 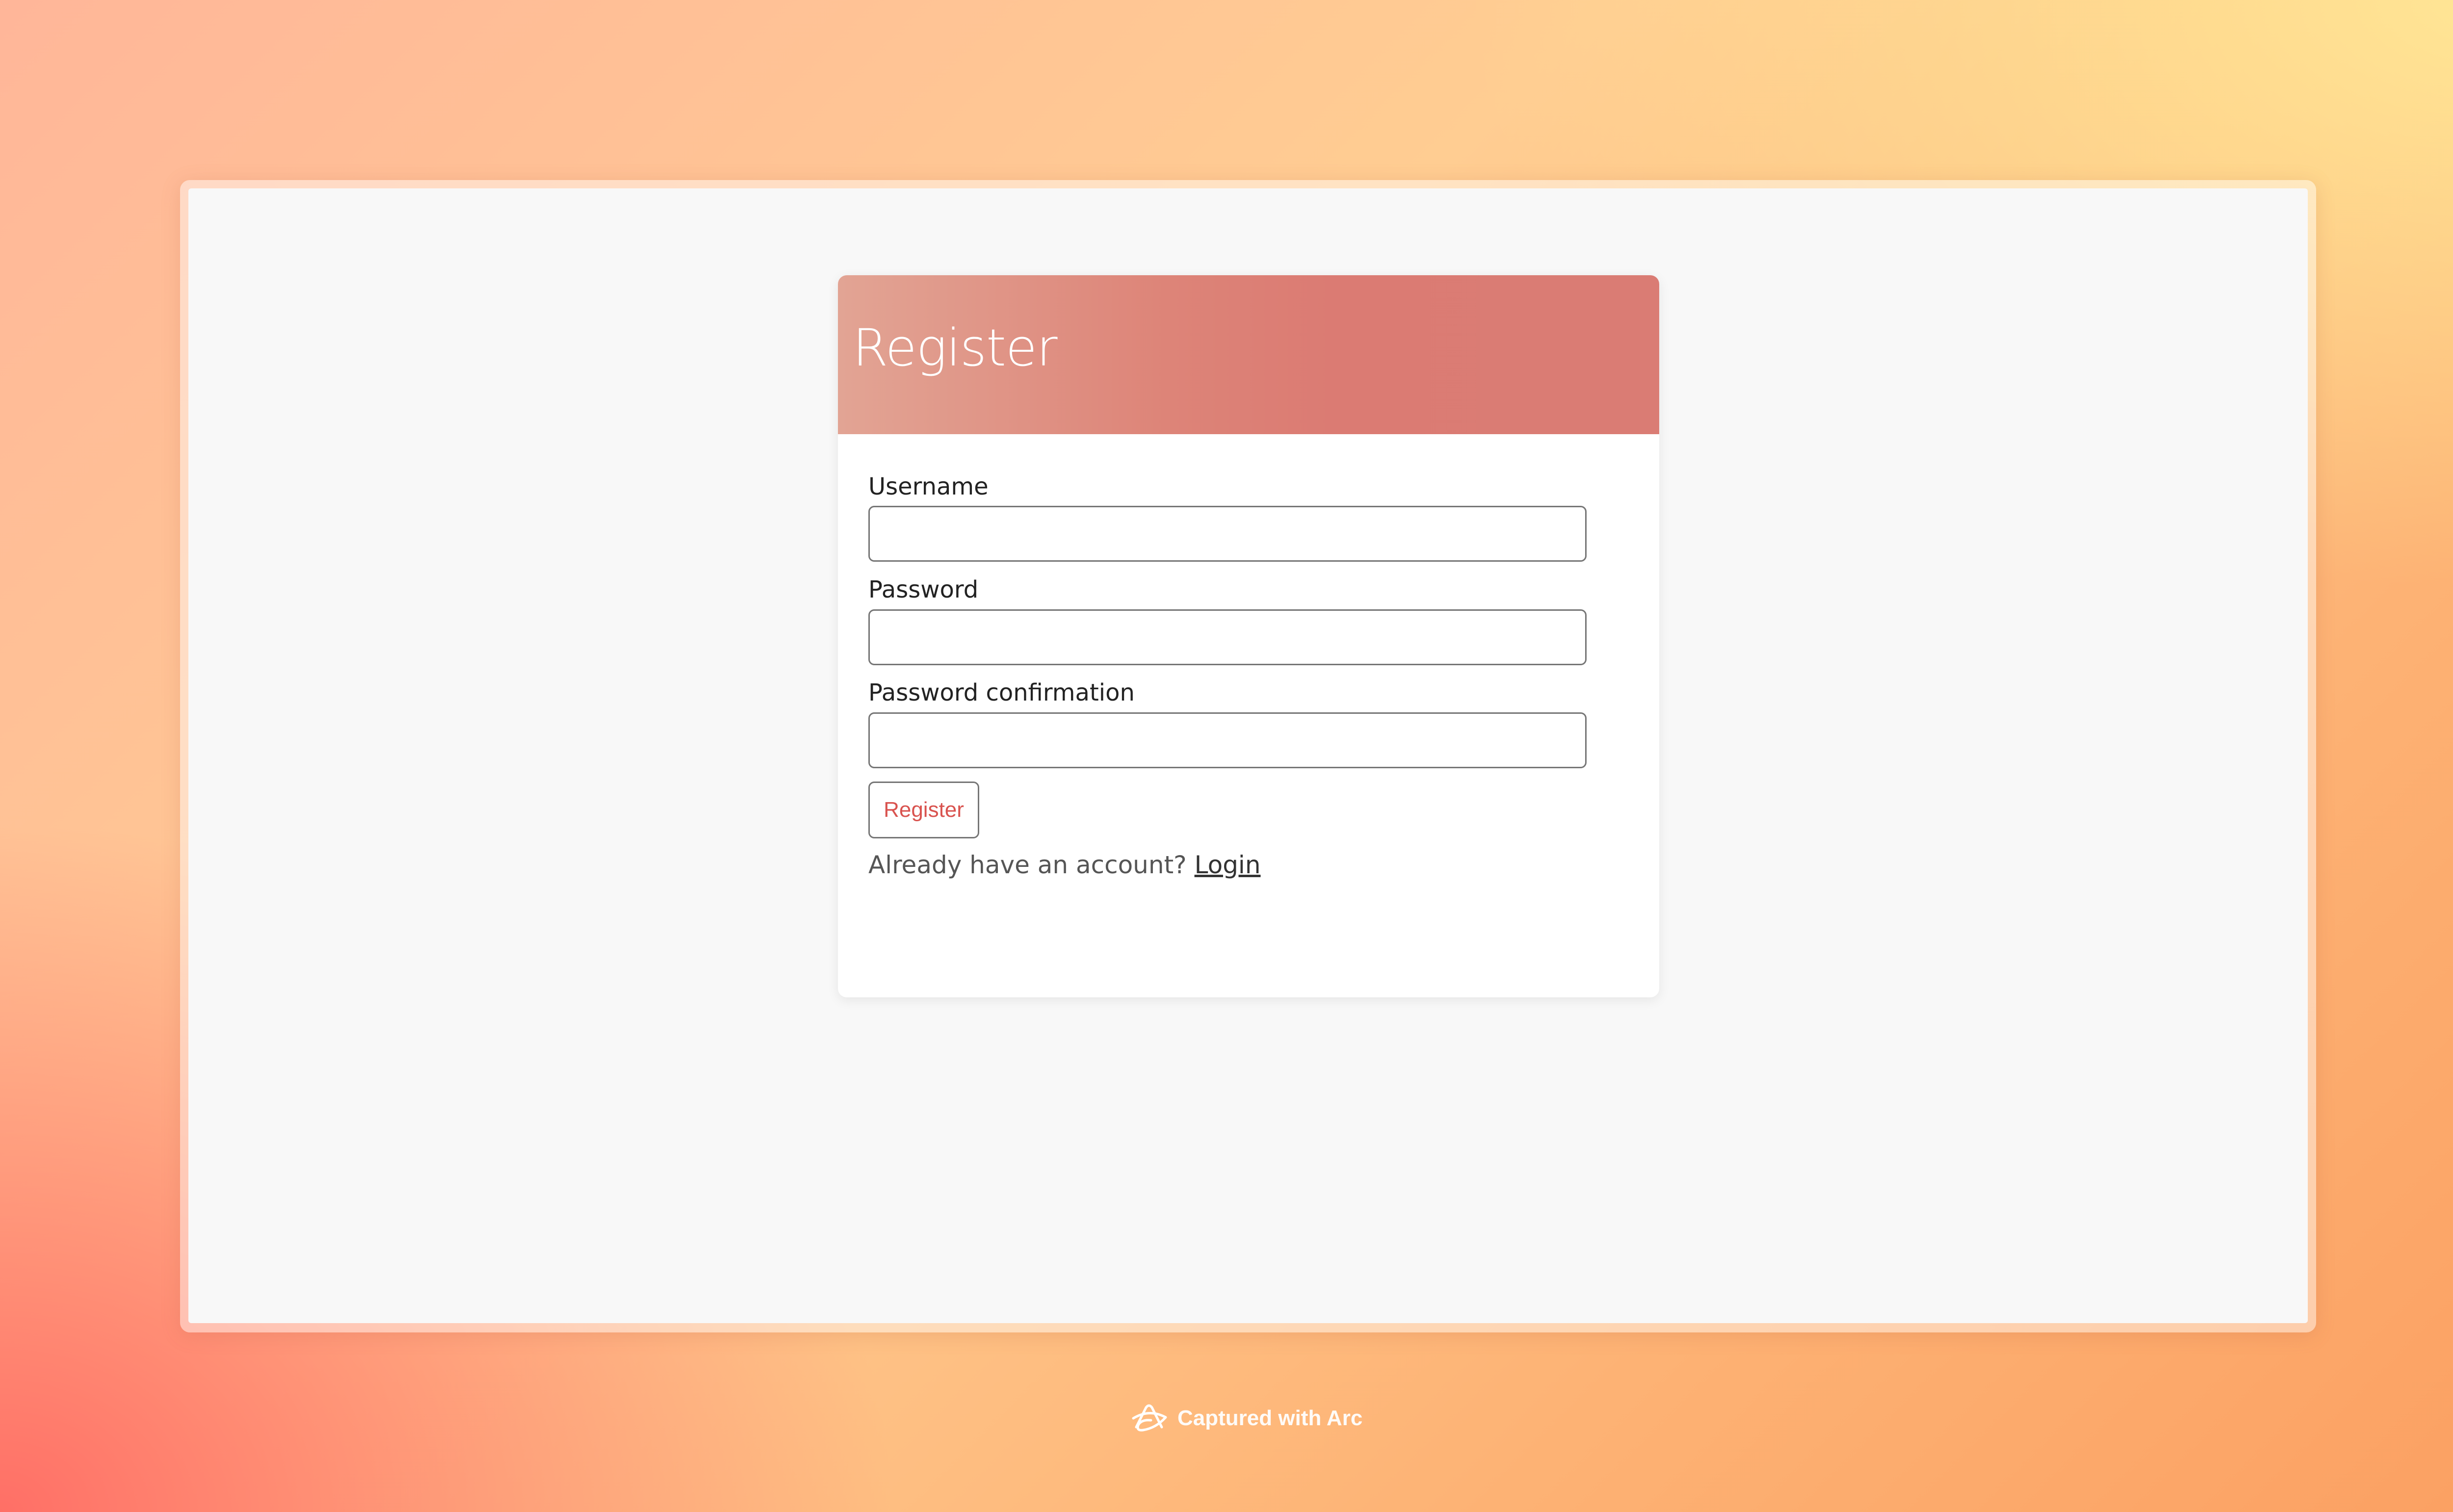 I want to click on card-header: Register, so click(x=1248, y=355).